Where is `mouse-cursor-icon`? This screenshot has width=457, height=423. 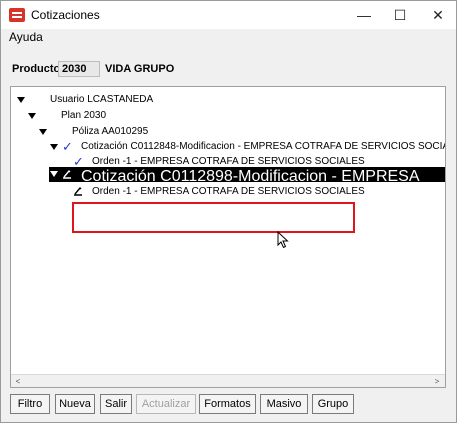
mouse-cursor-icon is located at coordinates (283, 240).